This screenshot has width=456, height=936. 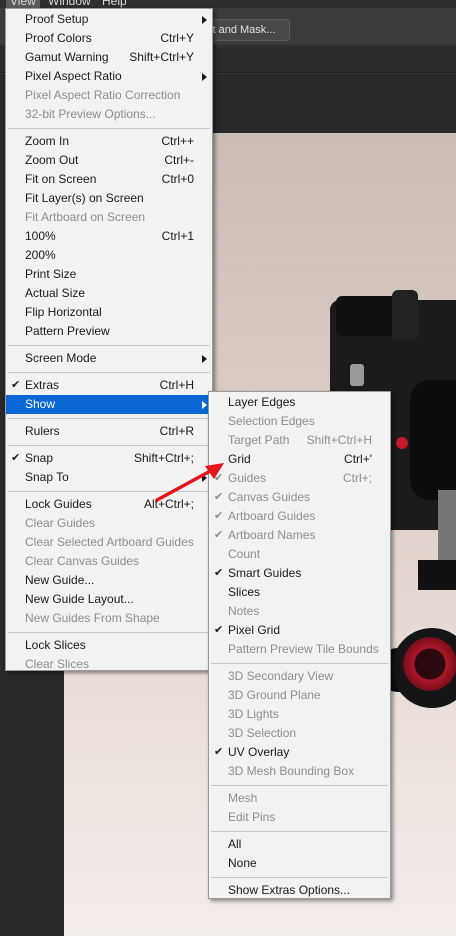 I want to click on show-menu-item-notes: Notes, so click(x=299, y=611).